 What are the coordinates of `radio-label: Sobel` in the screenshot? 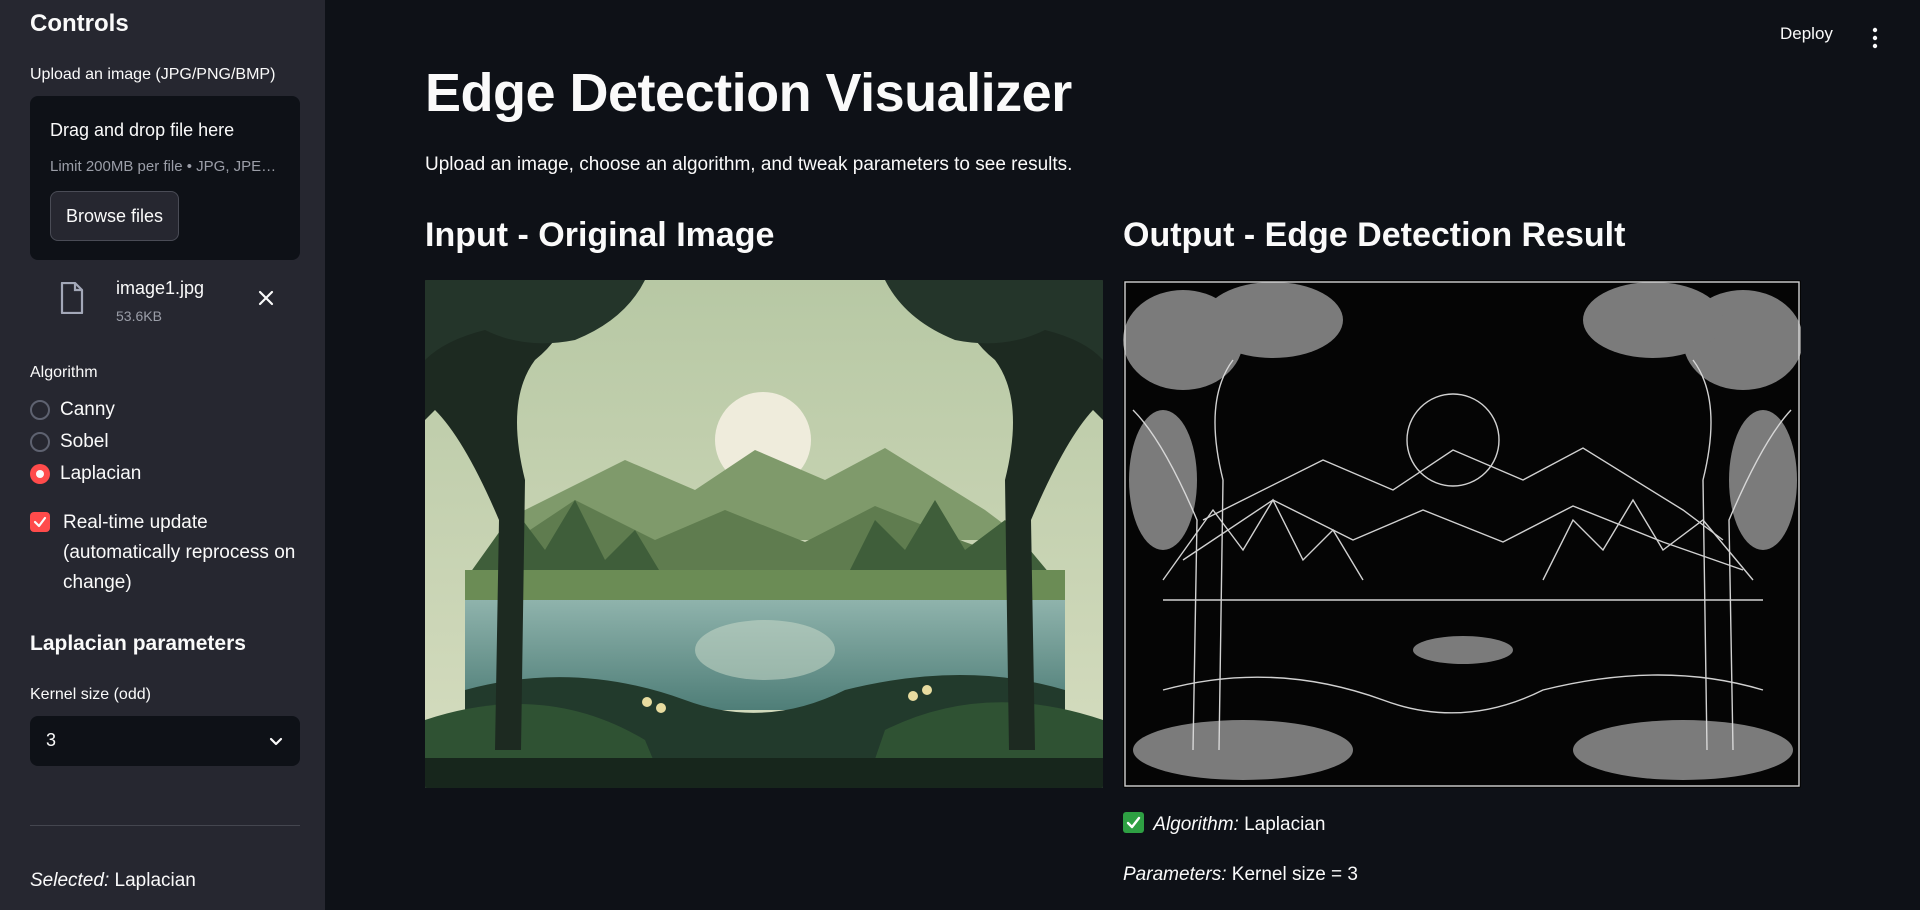 It's located at (84, 441).